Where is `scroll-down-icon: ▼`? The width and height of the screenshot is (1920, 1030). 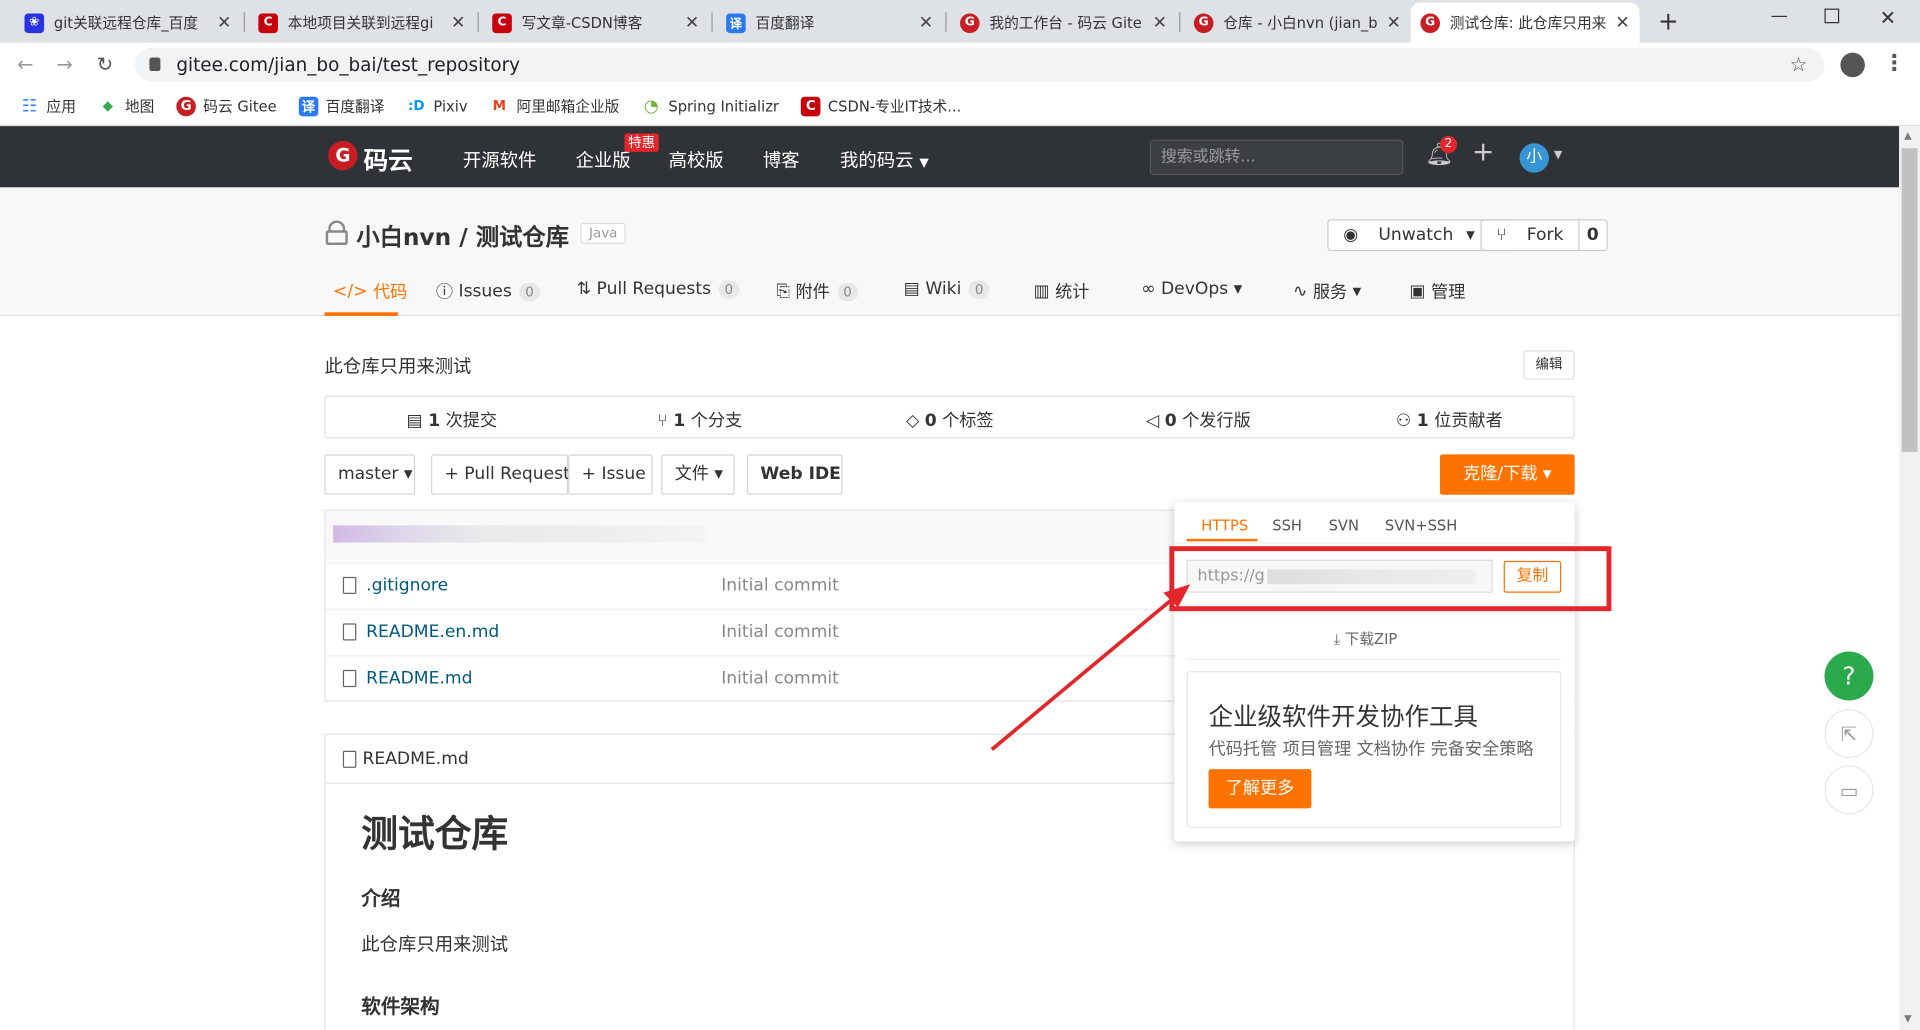 scroll-down-icon: ▼ is located at coordinates (1908, 1018).